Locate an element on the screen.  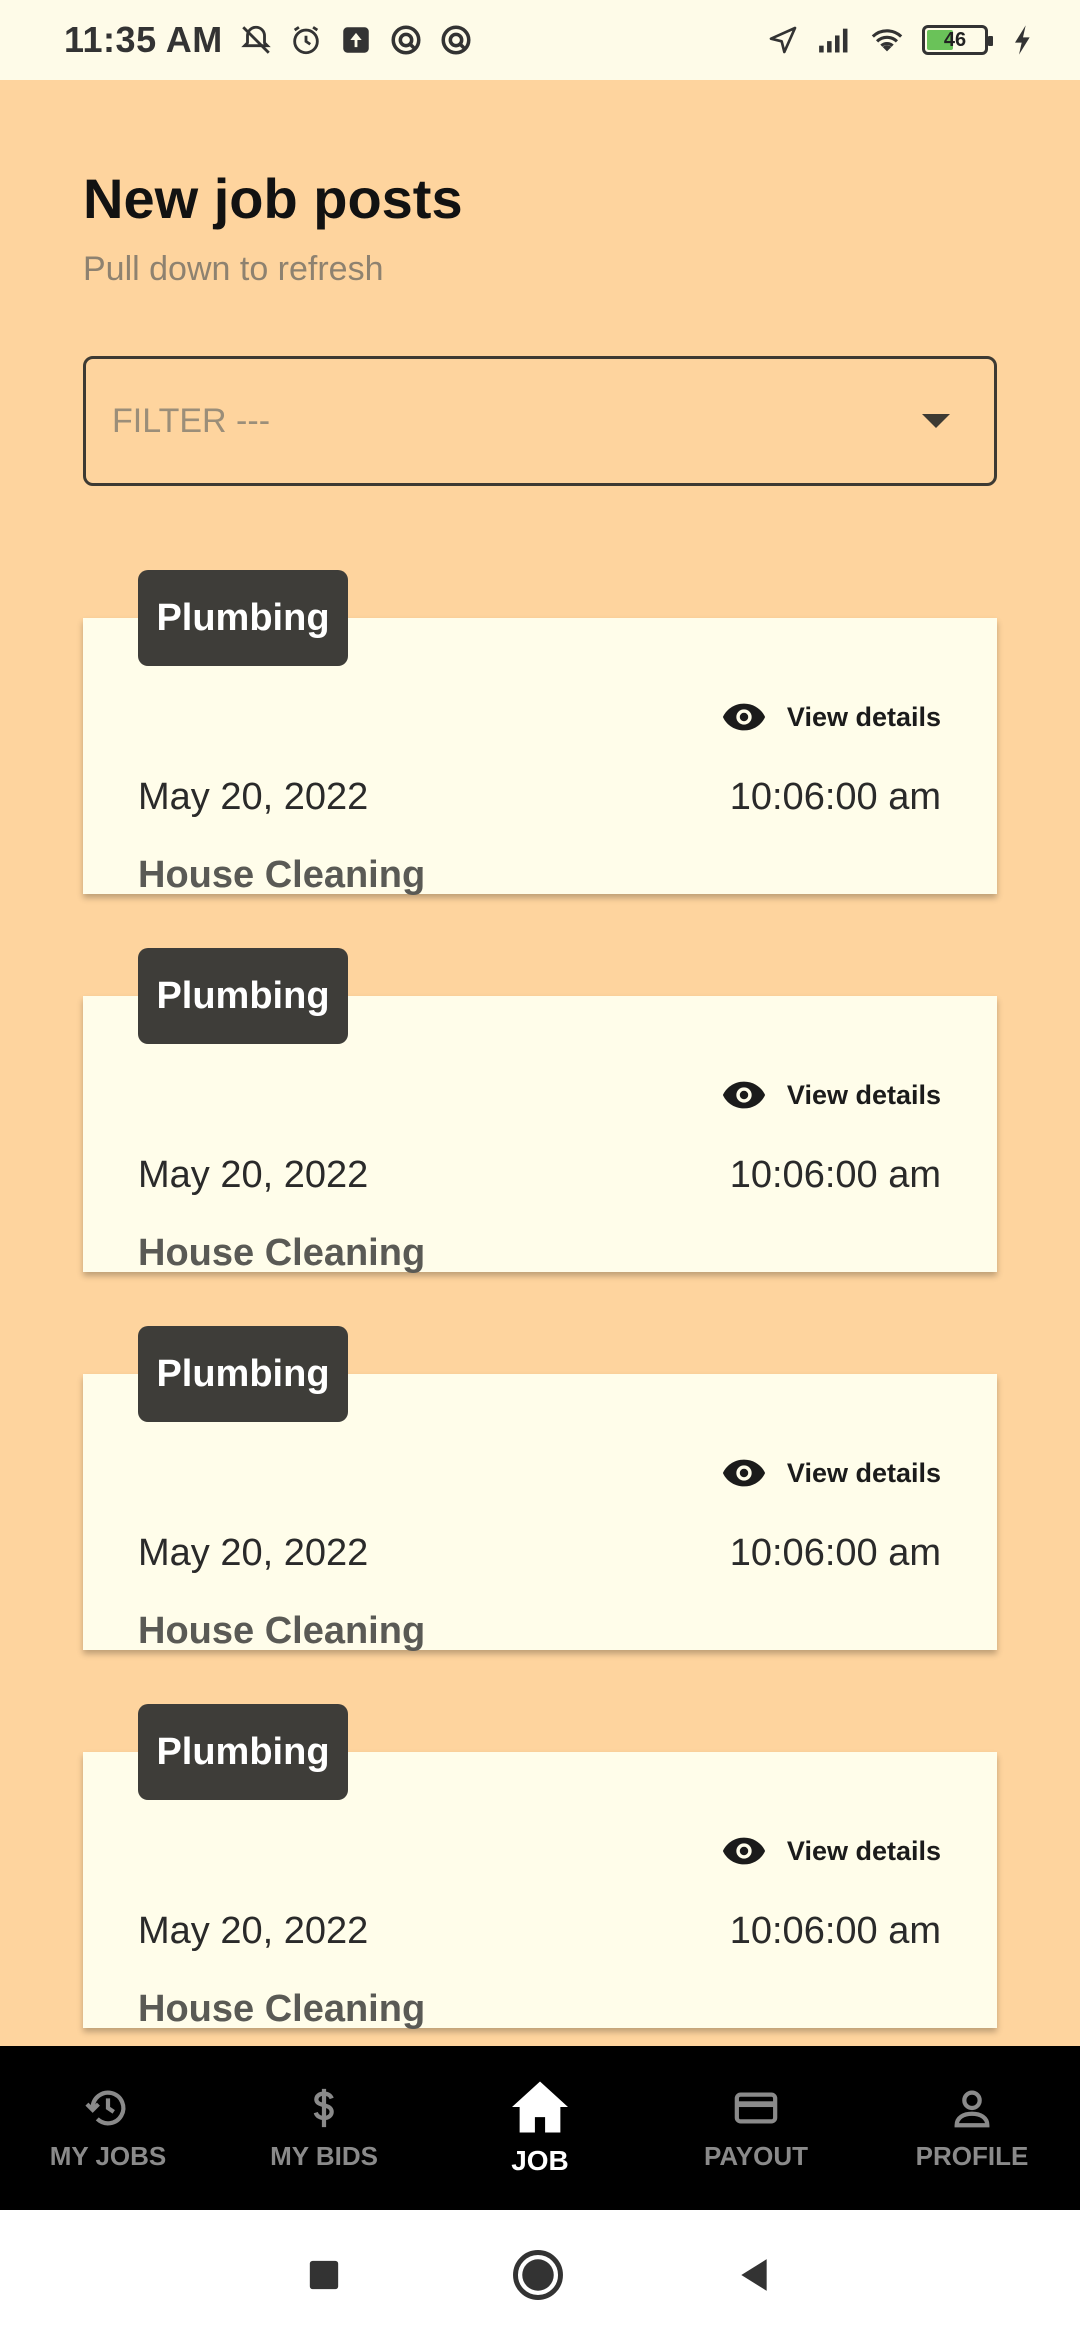
battery-icon: 46 is located at coordinates (957, 40).